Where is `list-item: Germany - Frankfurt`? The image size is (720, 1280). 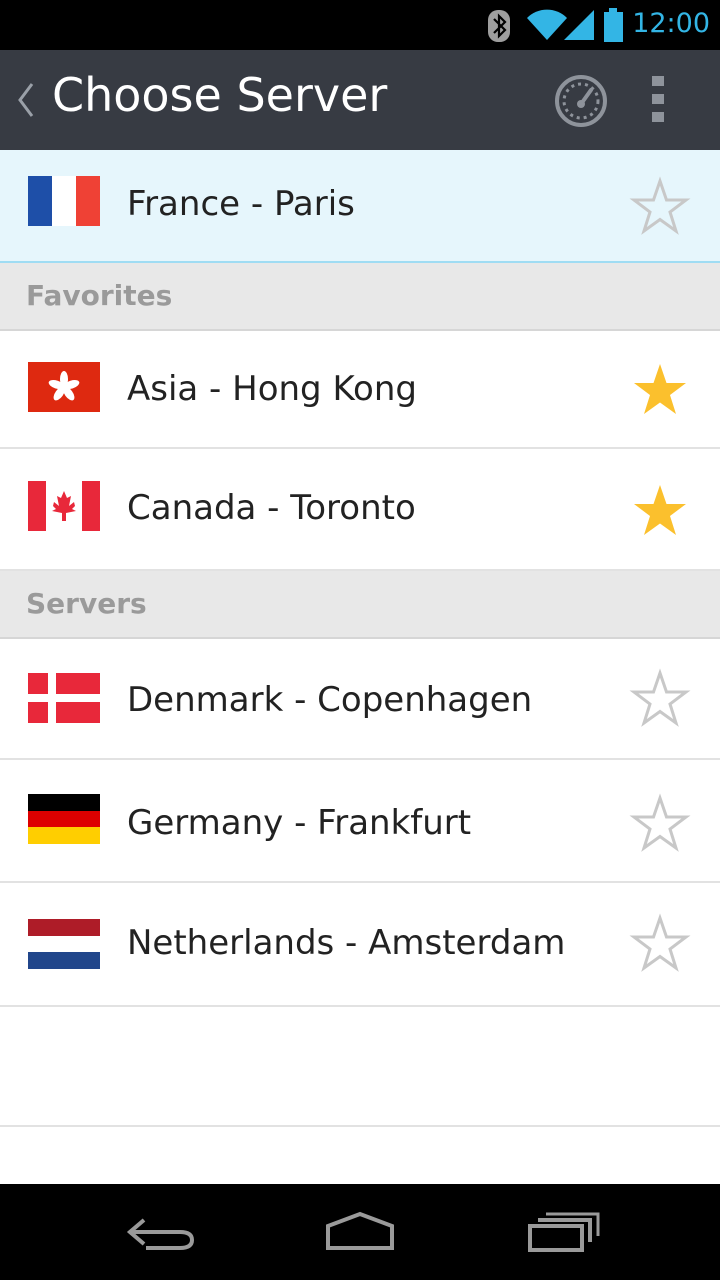
list-item: Germany - Frankfurt is located at coordinates (360, 821).